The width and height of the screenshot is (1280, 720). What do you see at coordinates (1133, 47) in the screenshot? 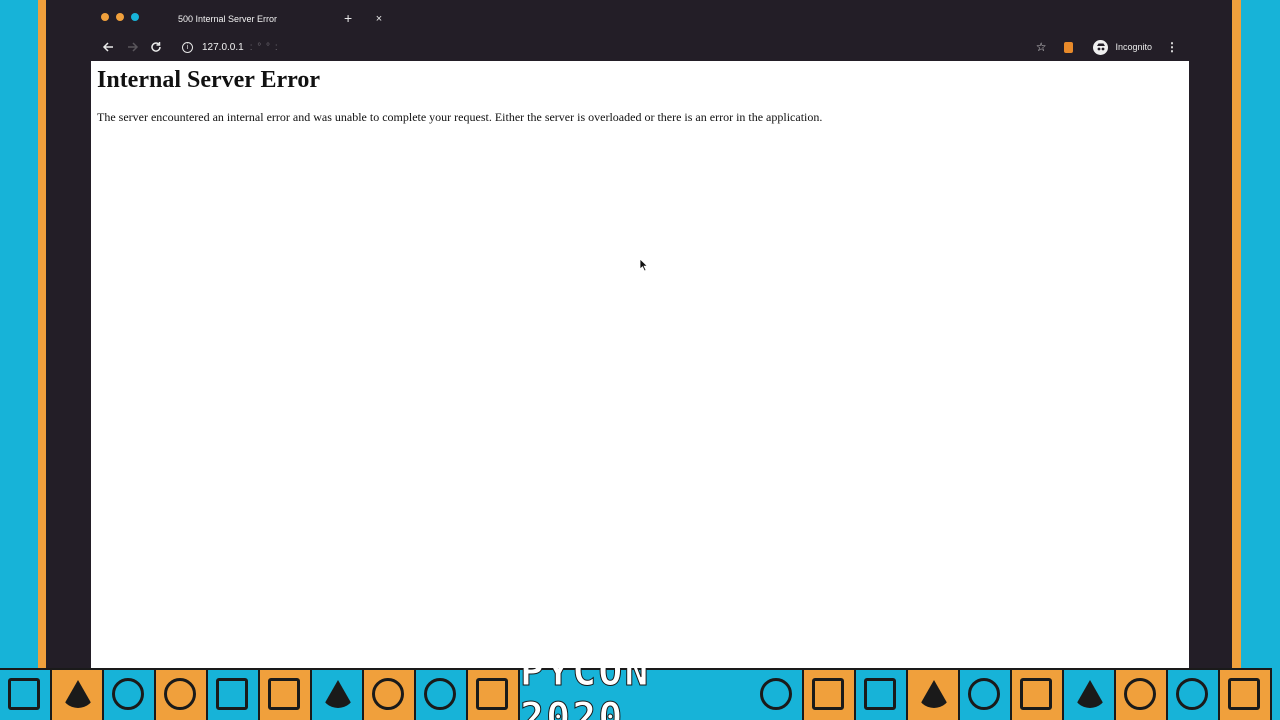
I see `profile-label: Incognito` at bounding box center [1133, 47].